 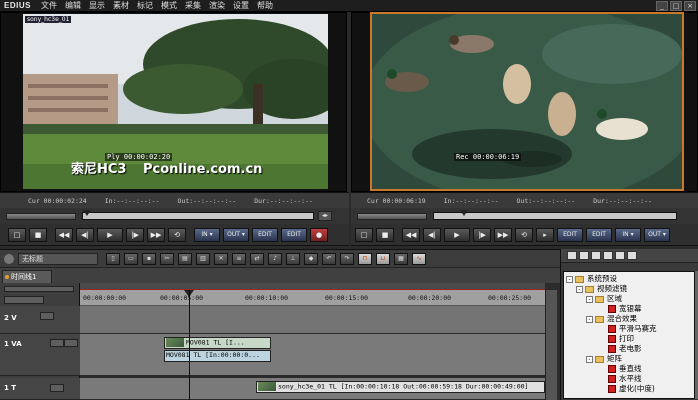 What do you see at coordinates (167, 258) in the screenshot?
I see `cut-icon: ✂` at bounding box center [167, 258].